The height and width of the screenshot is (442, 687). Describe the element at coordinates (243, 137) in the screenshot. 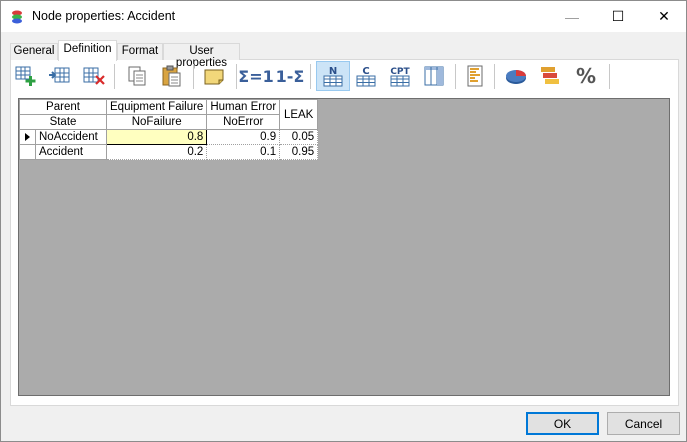

I see `probability-cell: 0.9` at that location.